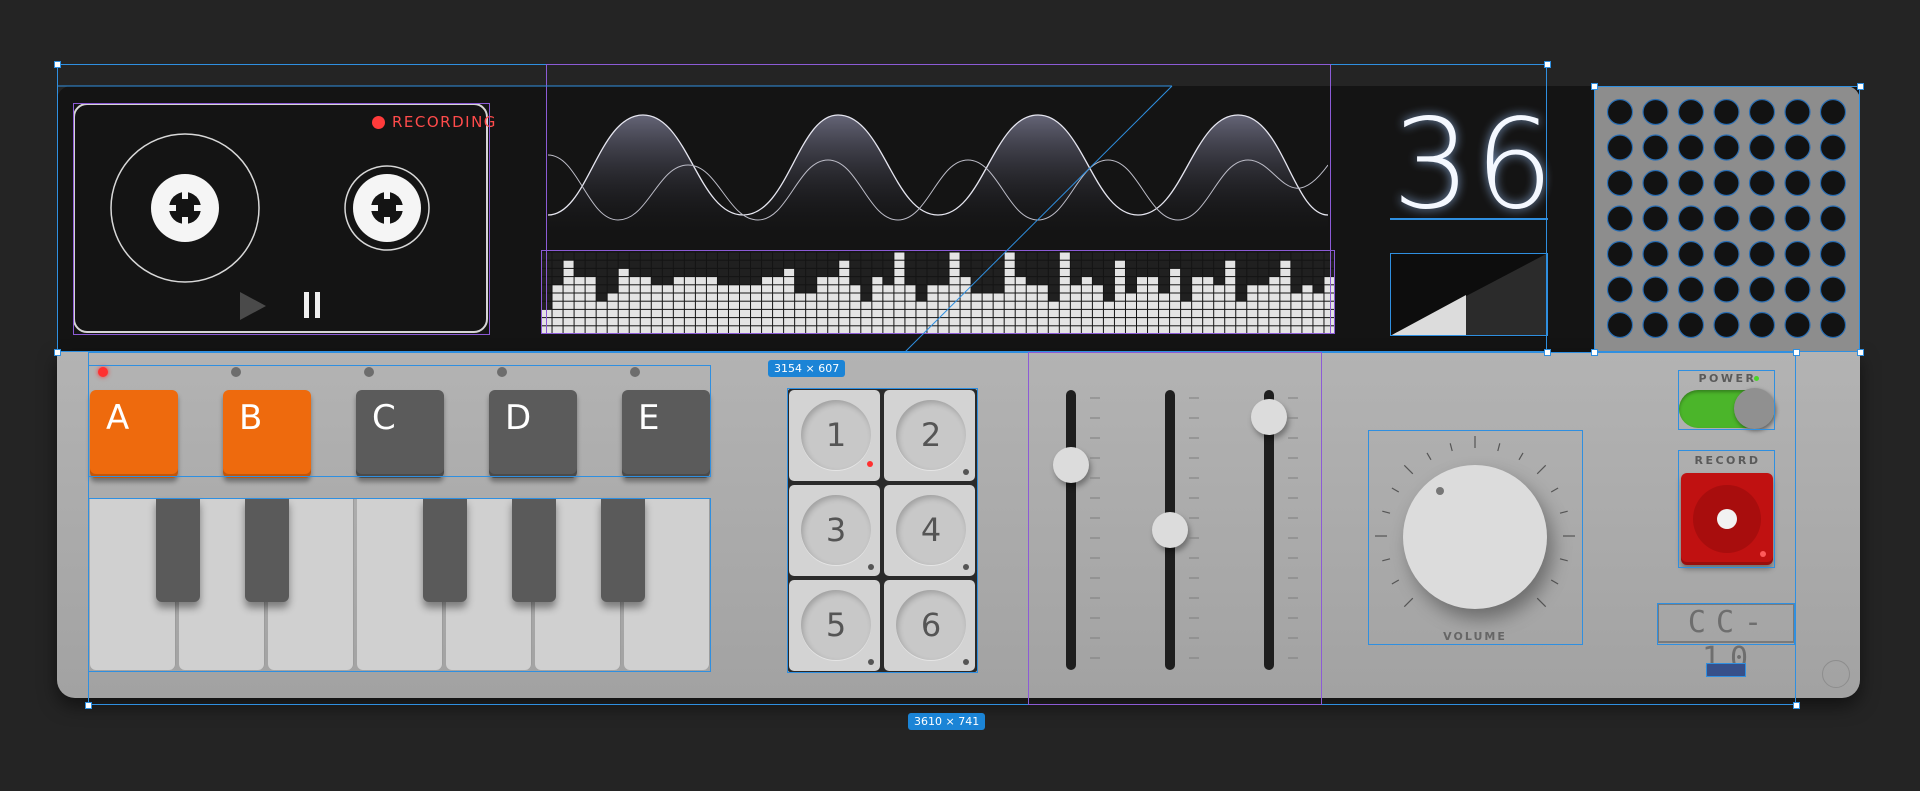  Describe the element at coordinates (807, 368) in the screenshot. I see `inner-dimension-badge: 3154 × 607` at that location.